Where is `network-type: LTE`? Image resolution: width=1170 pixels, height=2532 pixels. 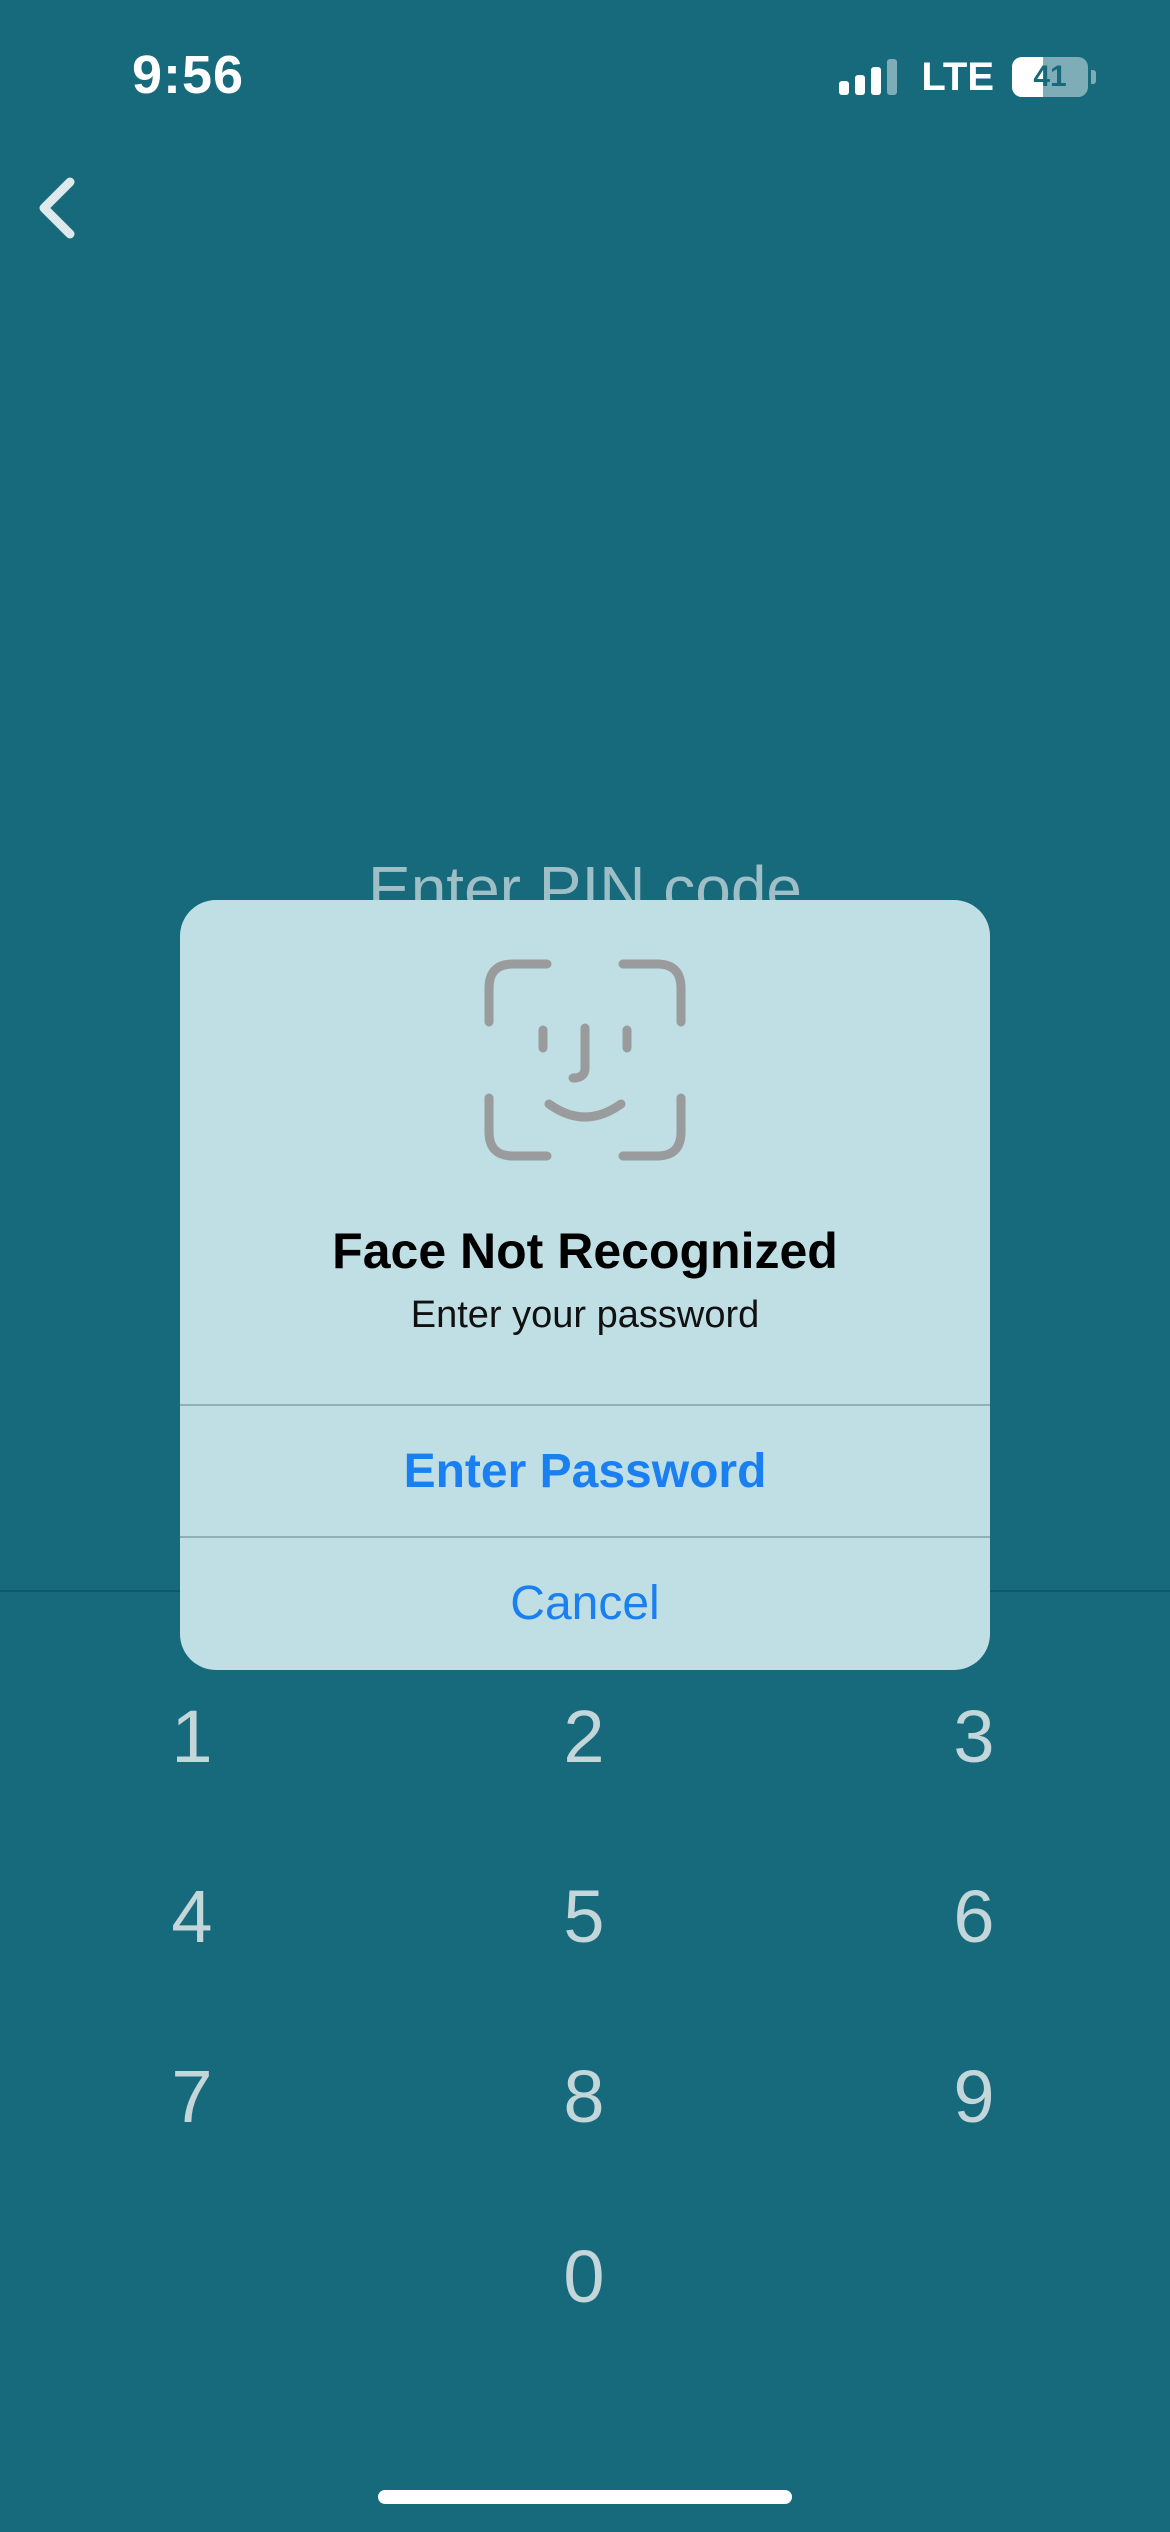
network-type: LTE is located at coordinates (957, 76).